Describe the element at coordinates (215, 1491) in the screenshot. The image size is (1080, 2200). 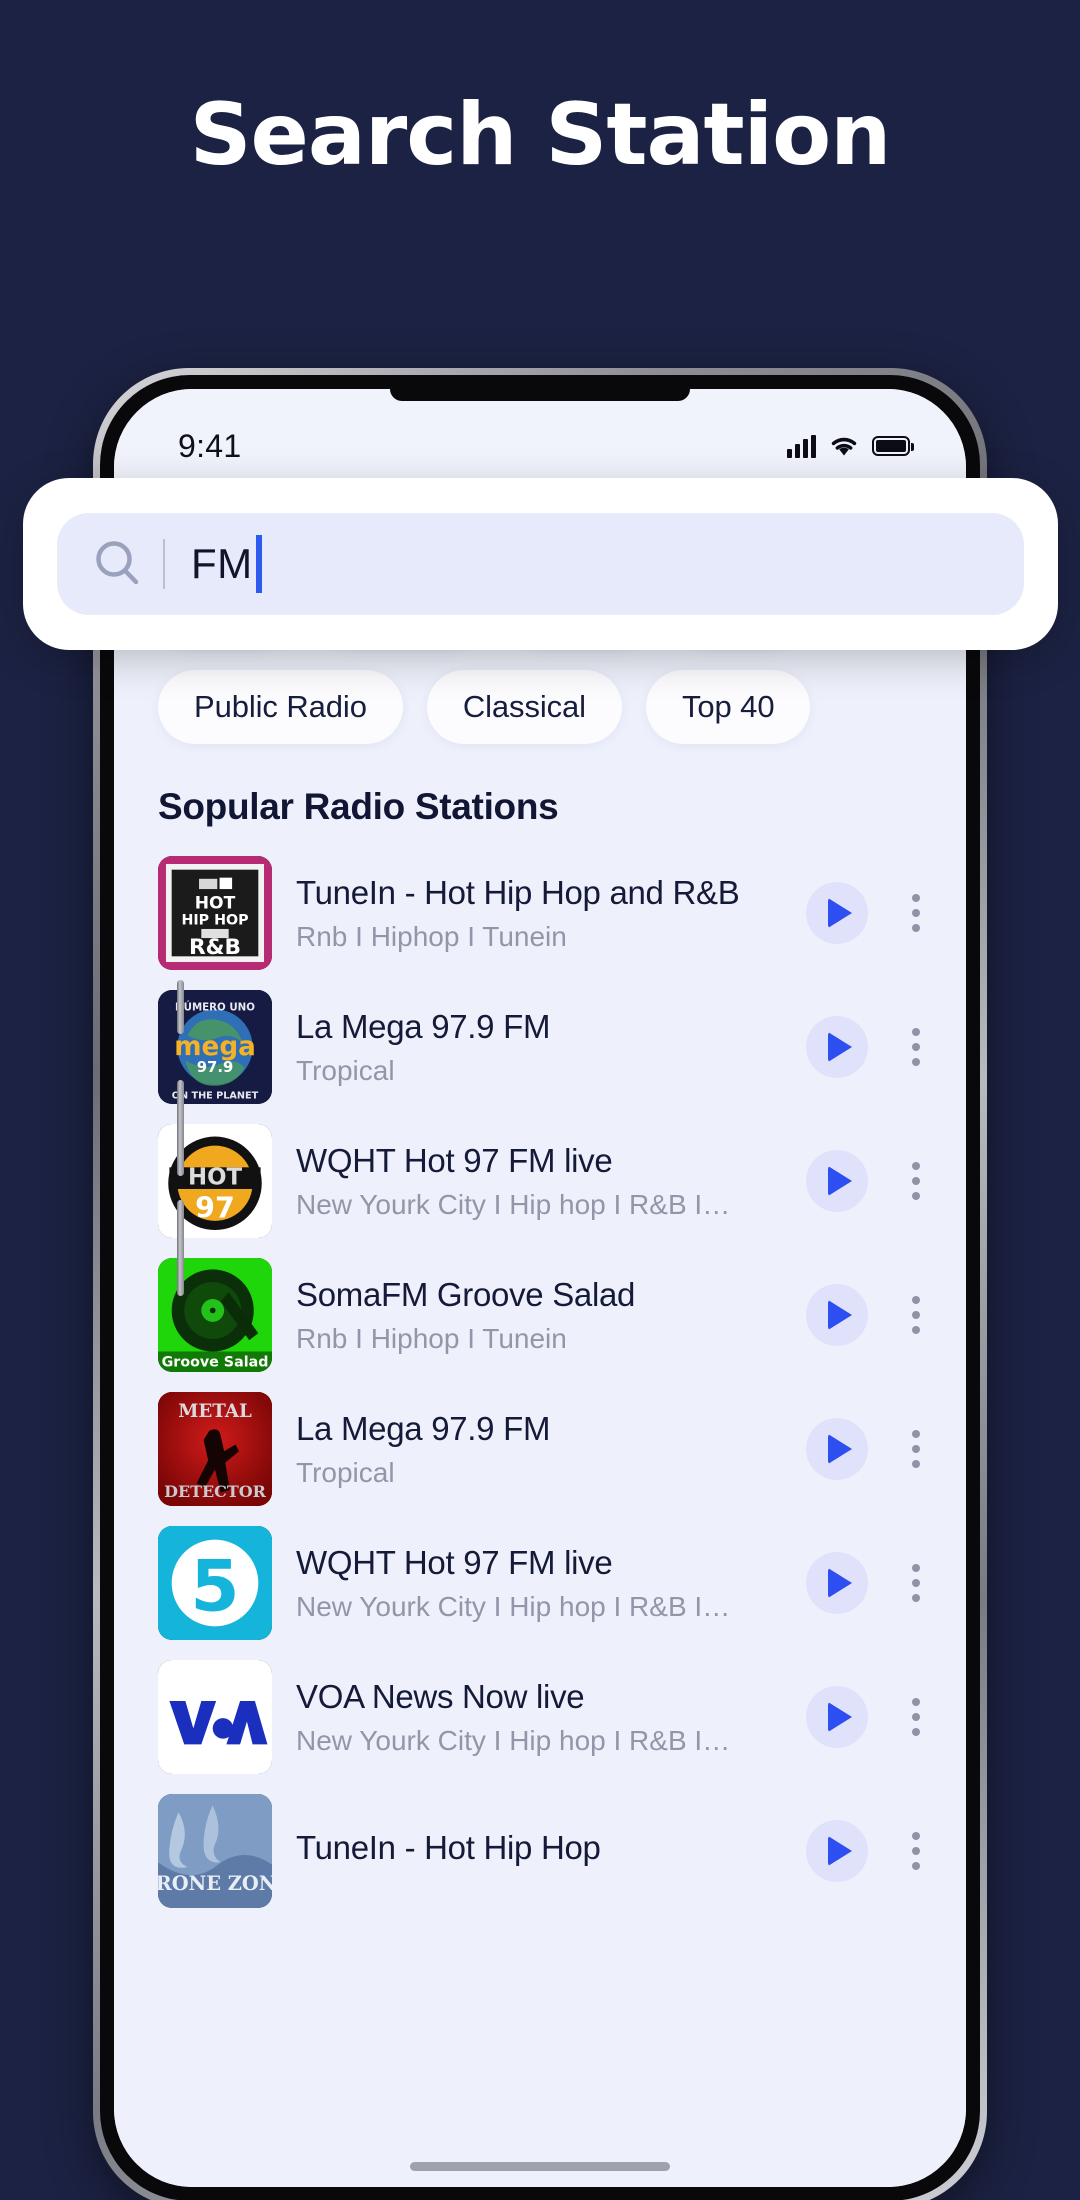
I see `svg-text: DETECTOR` at that location.